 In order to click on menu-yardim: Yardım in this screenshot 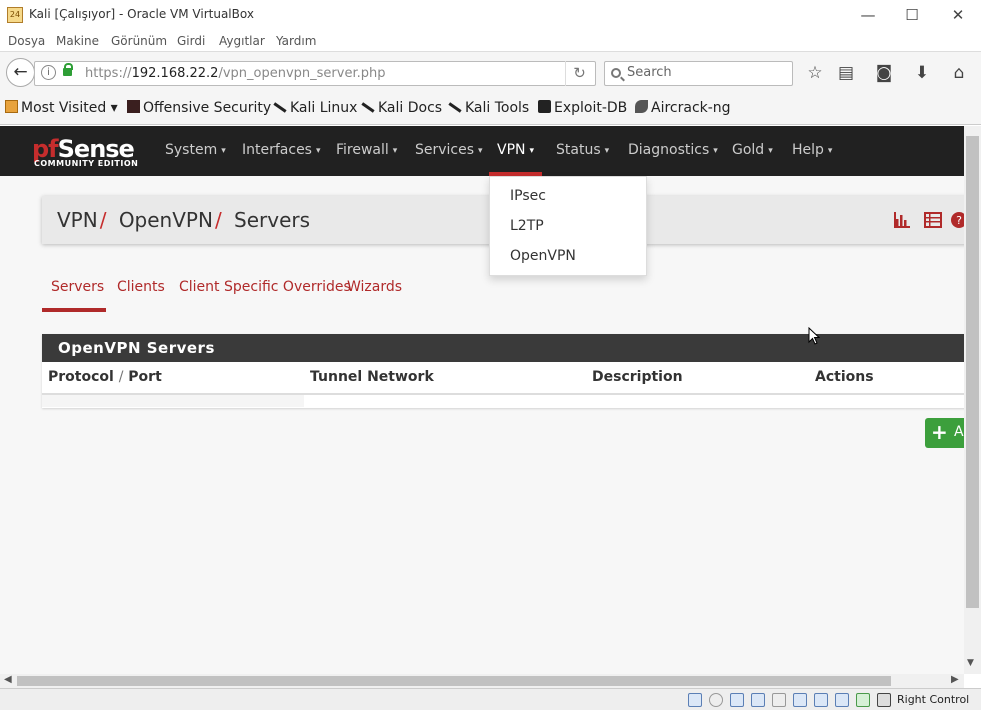, I will do `click(296, 41)`.